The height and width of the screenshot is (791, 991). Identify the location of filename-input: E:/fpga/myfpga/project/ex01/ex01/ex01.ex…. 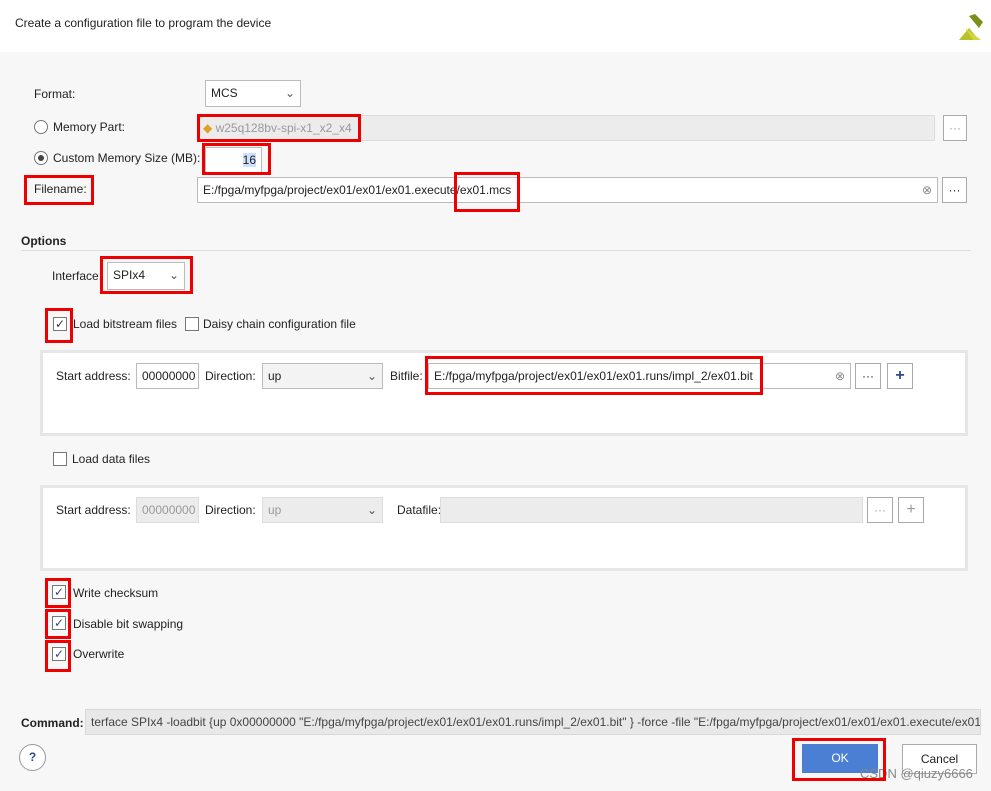
(567, 190).